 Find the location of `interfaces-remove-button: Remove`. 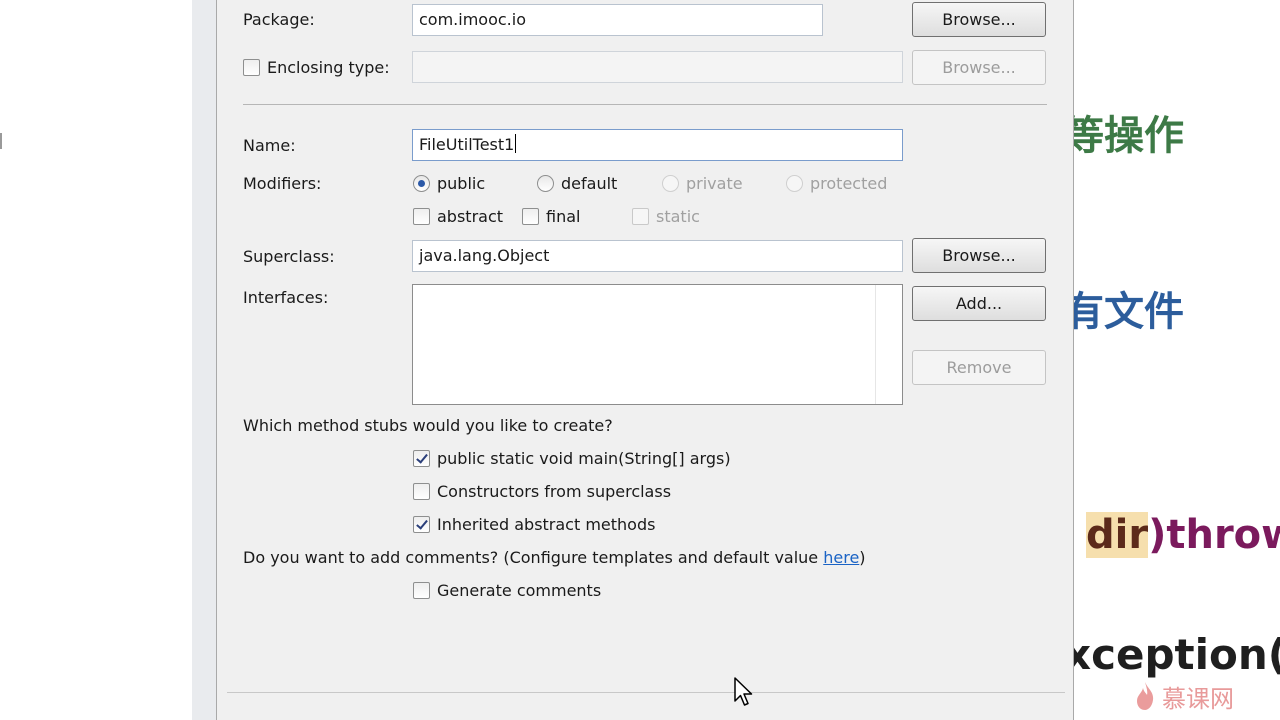

interfaces-remove-button: Remove is located at coordinates (979, 367).